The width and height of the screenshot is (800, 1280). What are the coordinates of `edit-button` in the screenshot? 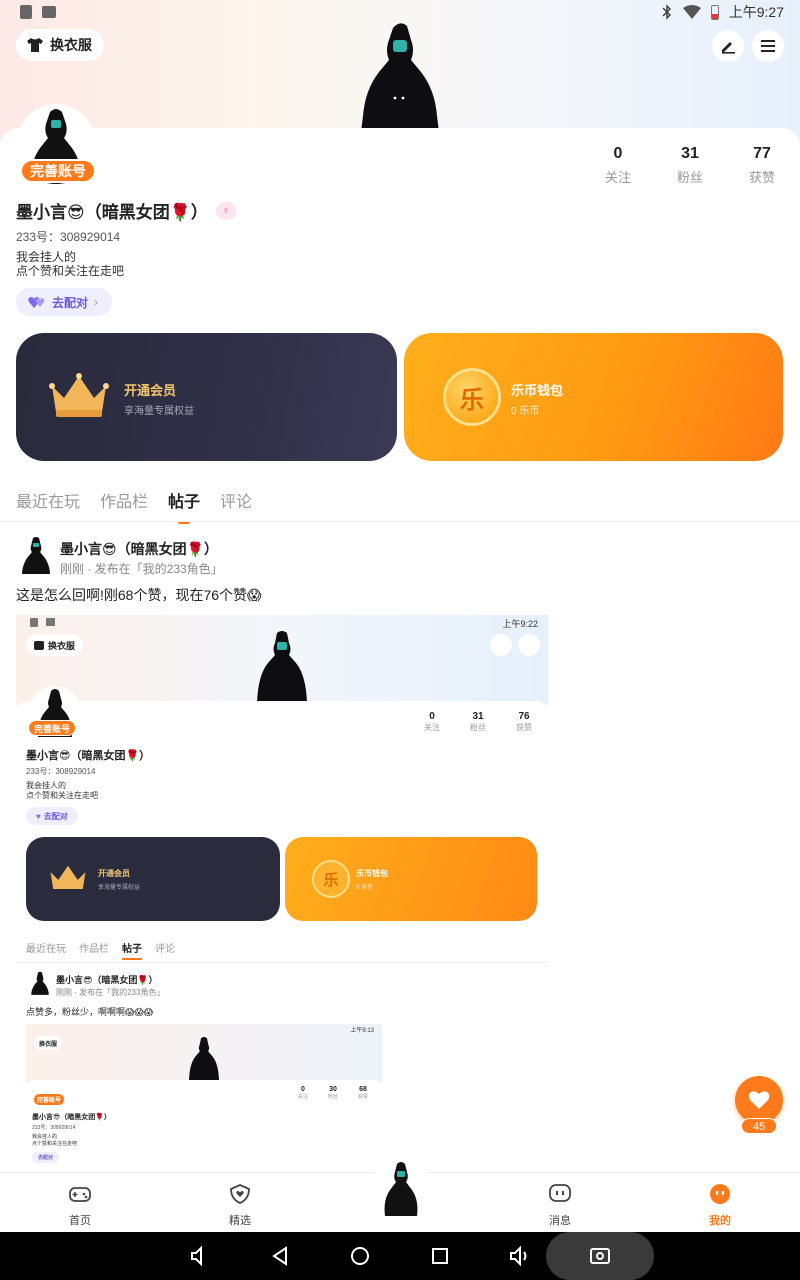 It's located at (728, 46).